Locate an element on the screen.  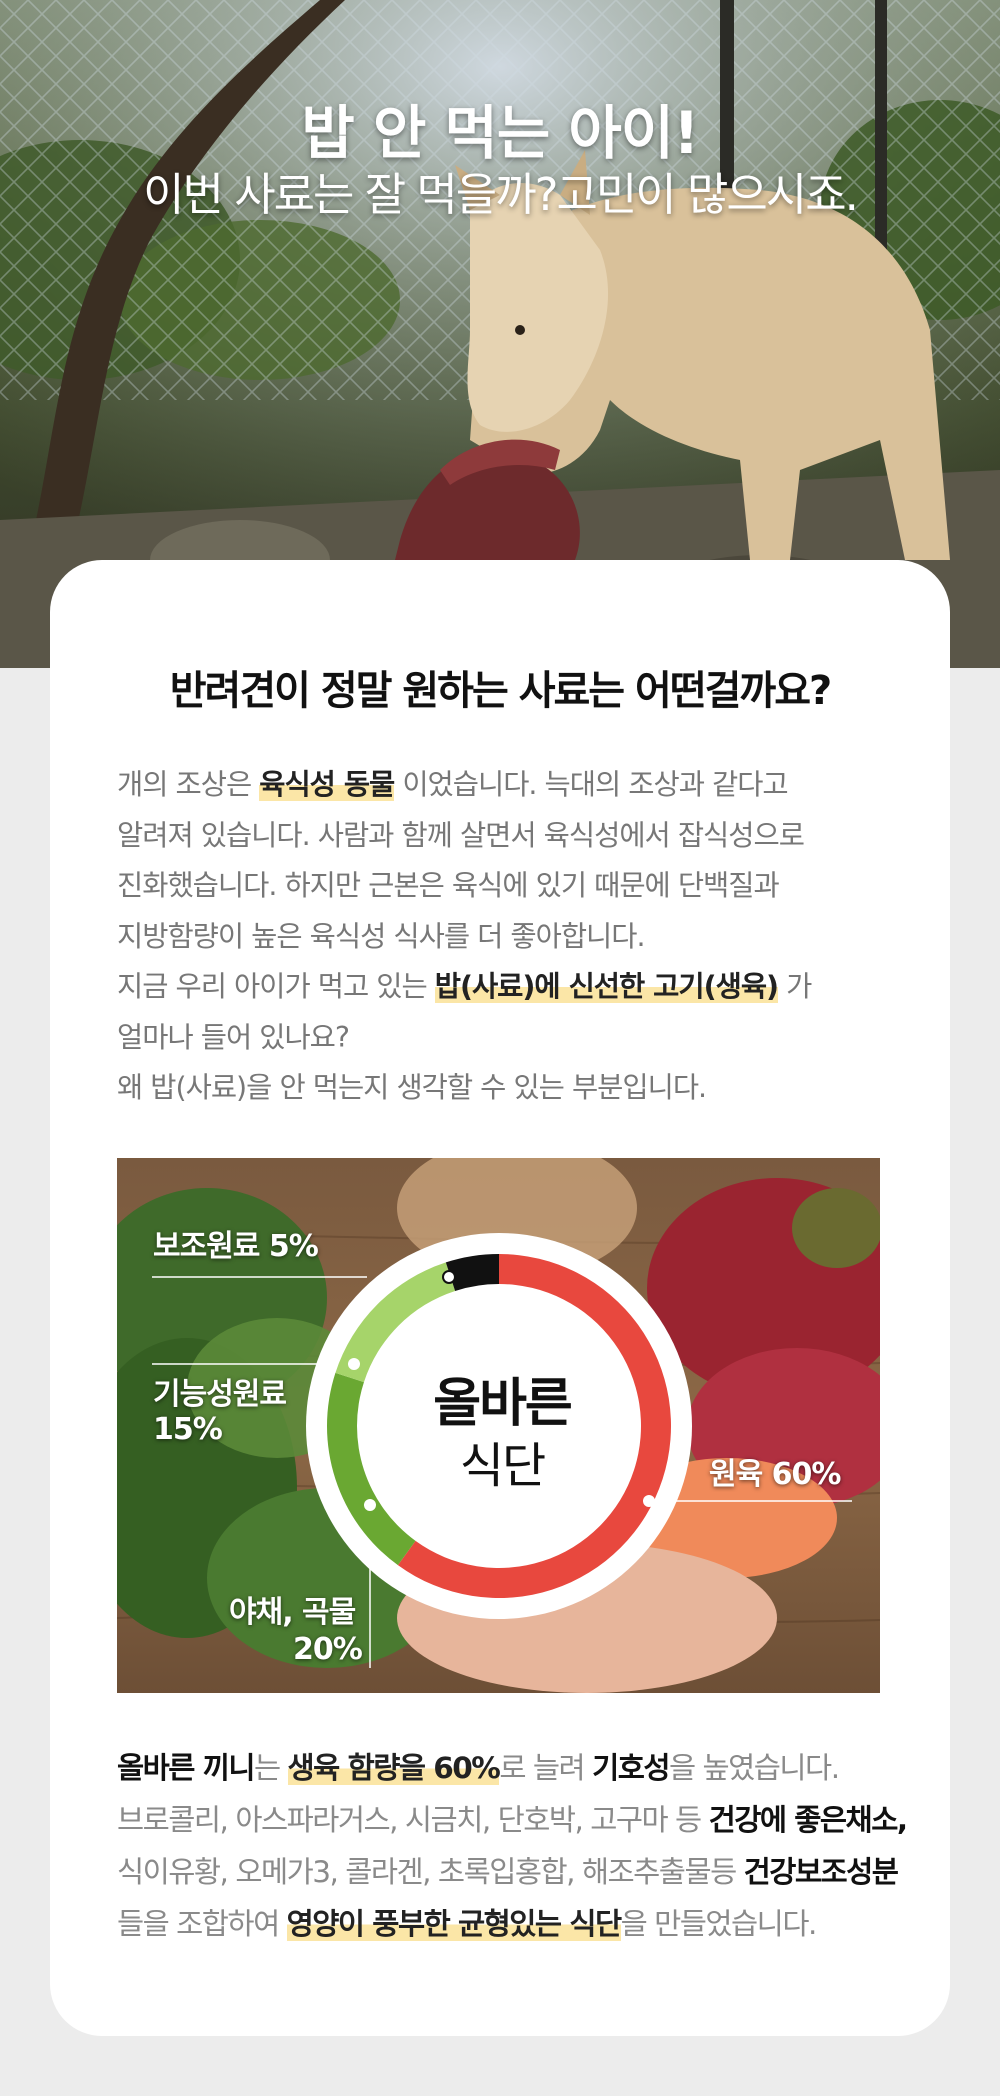
text: 로 늘려 is located at coordinates (546, 1768).